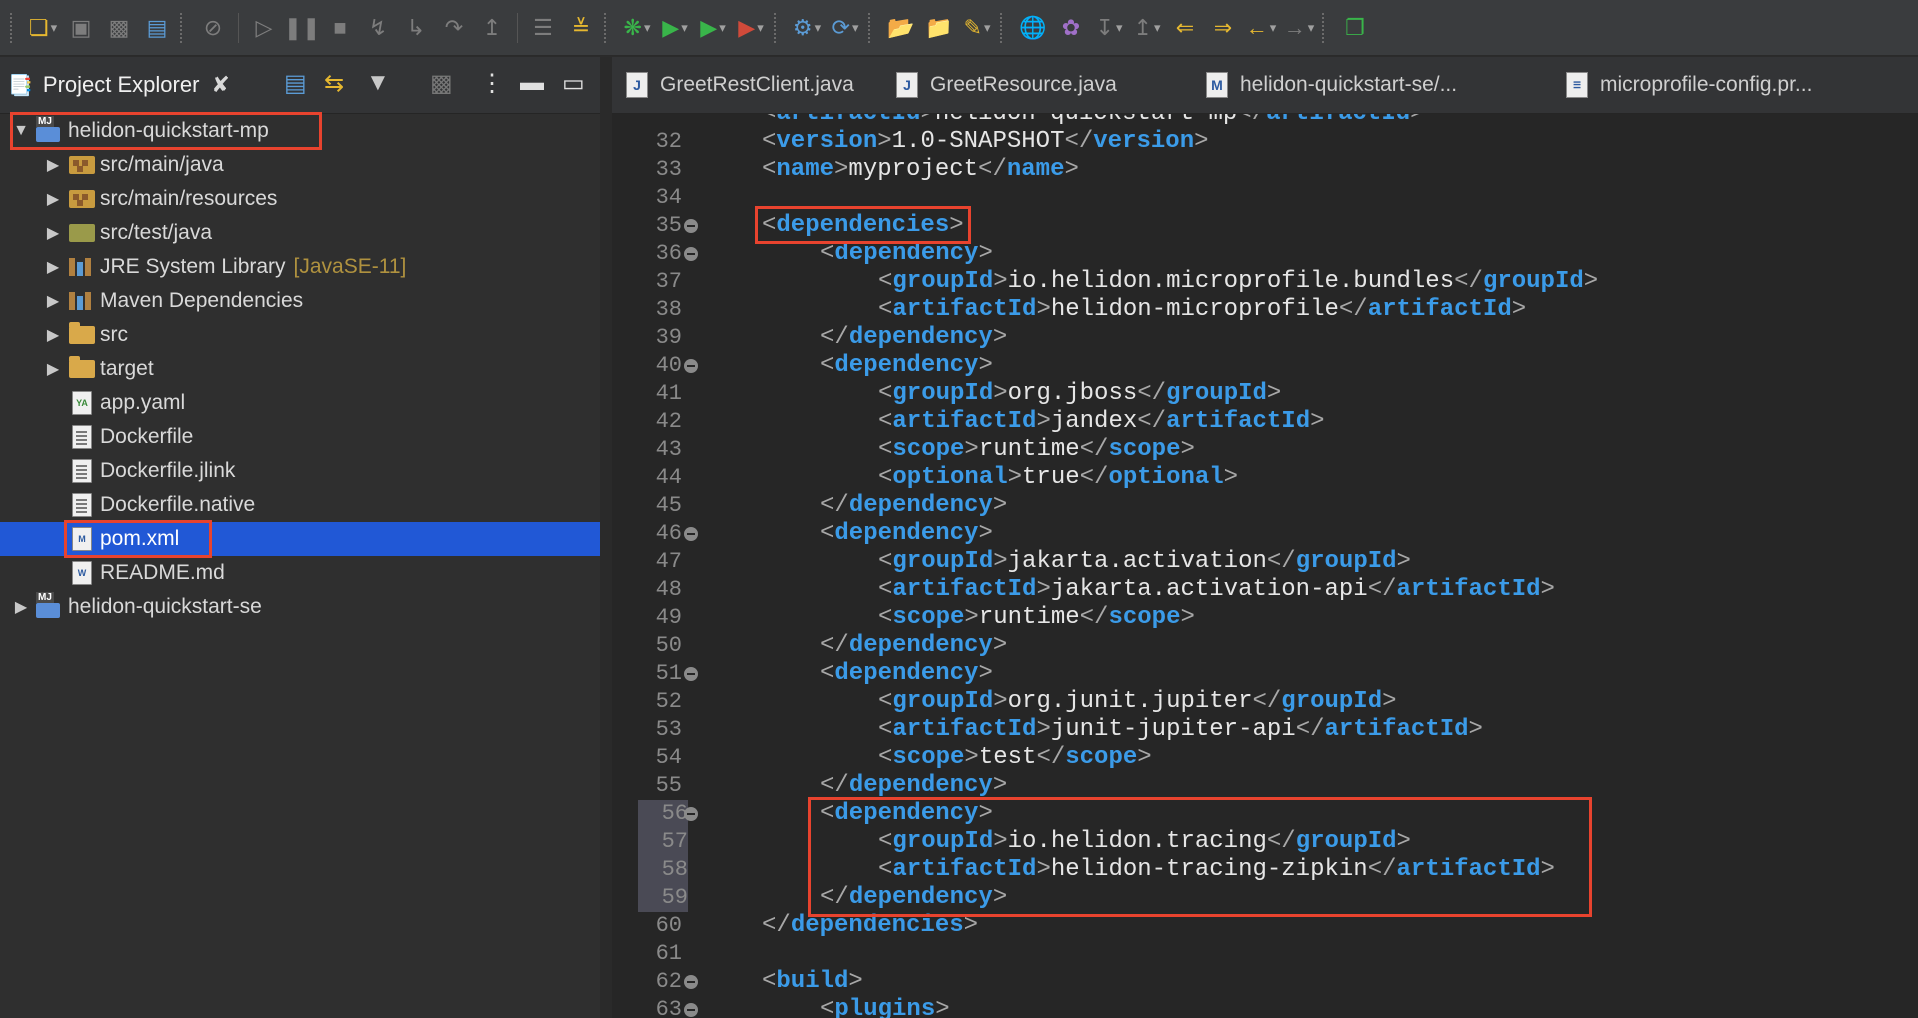 The image size is (1918, 1018). I want to click on search-icon: ✿, so click(1071, 28).